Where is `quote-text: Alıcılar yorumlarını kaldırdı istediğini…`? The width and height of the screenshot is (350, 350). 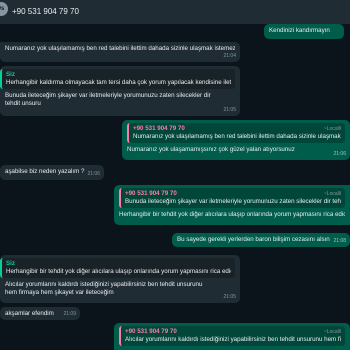 quote-text: Alıcılar yorumlarını kaldırdı istediğini… is located at coordinates (233, 339).